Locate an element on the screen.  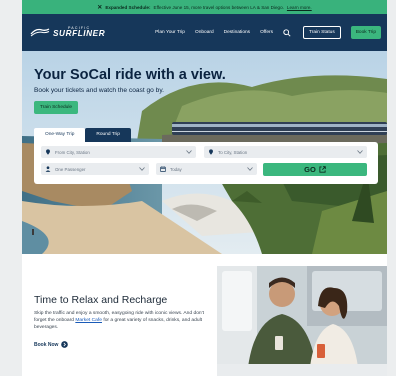
date-select: Today is located at coordinates (206, 169).